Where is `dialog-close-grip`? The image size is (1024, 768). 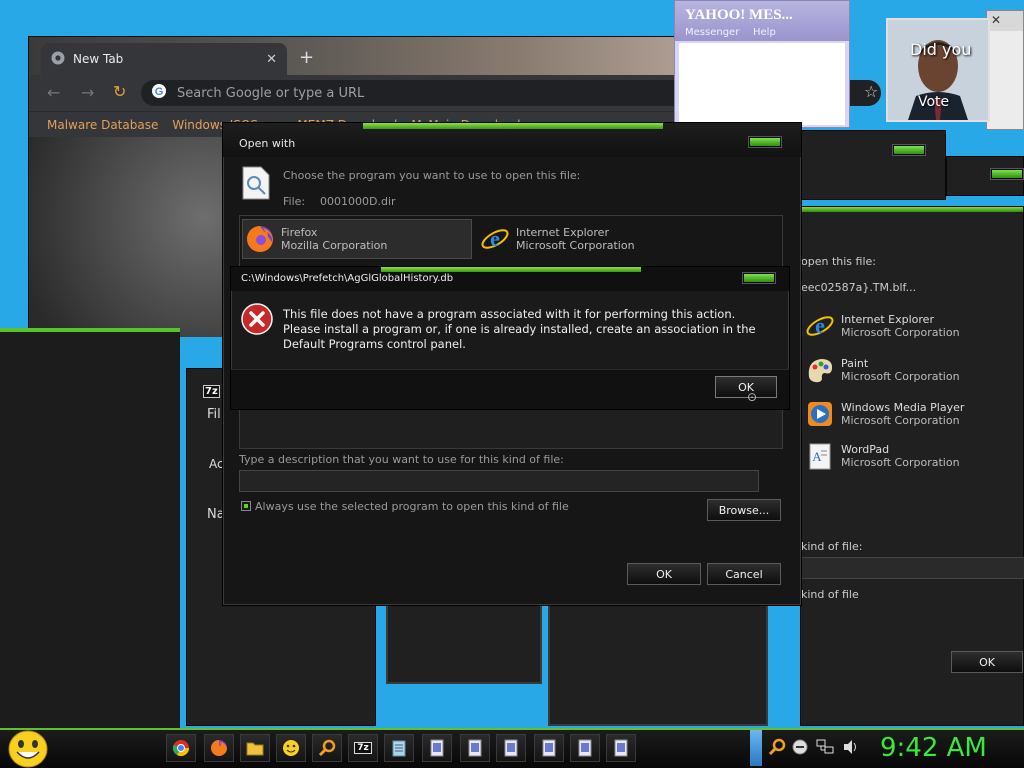
dialog-close-grip is located at coordinates (765, 142).